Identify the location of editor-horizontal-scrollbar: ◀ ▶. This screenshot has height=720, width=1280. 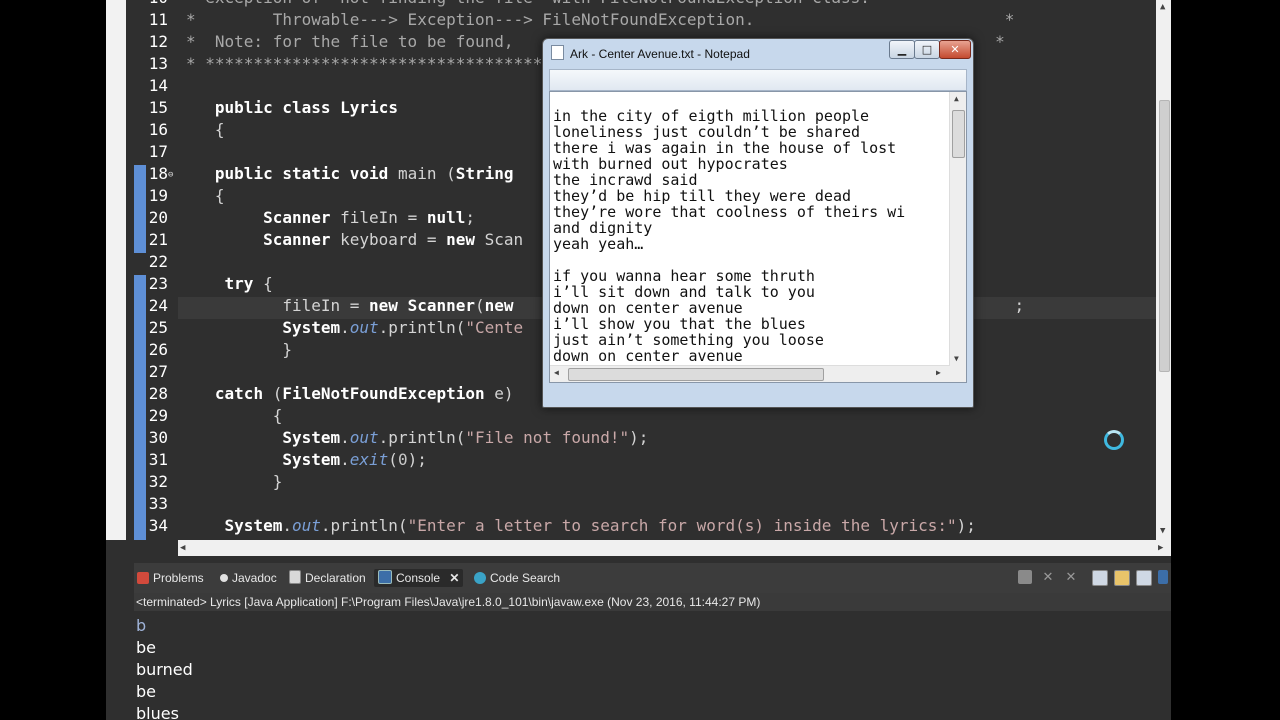
(674, 548).